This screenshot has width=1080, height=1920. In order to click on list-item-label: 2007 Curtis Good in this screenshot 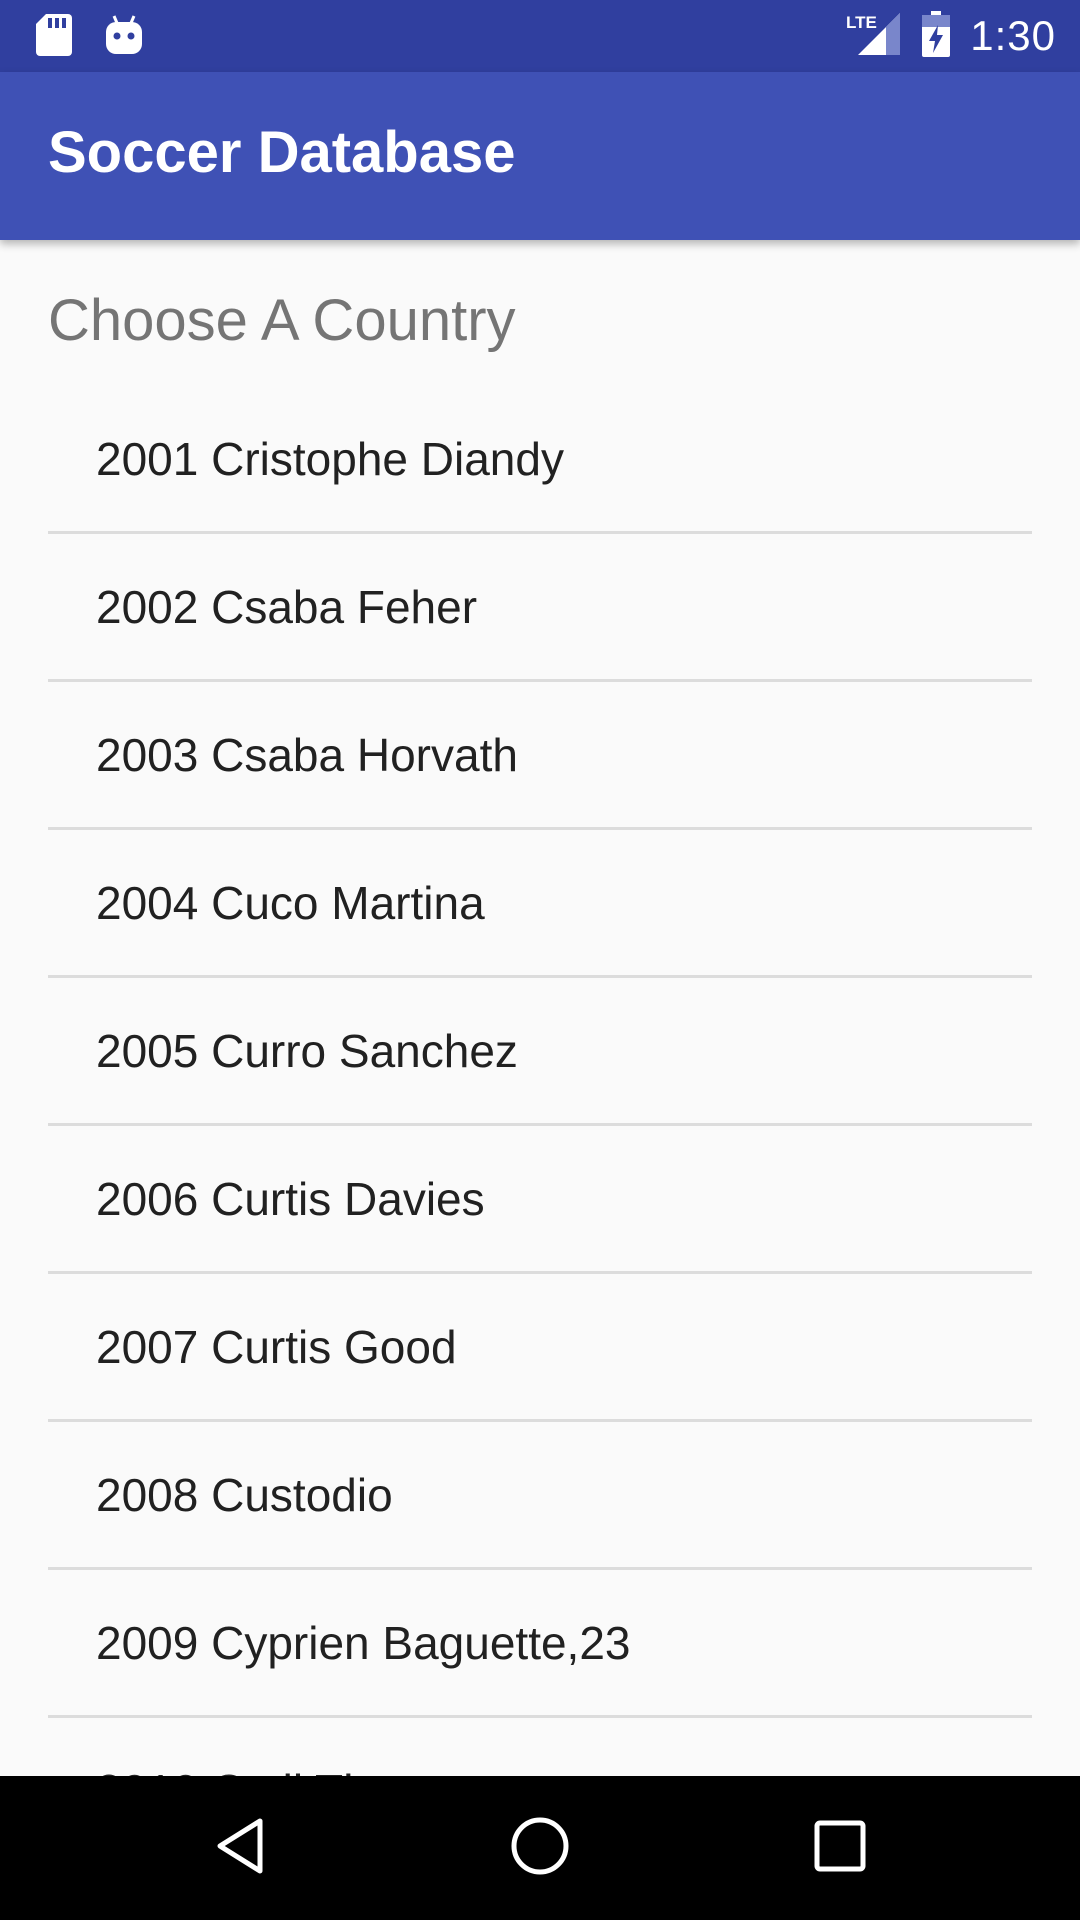, I will do `click(276, 1346)`.